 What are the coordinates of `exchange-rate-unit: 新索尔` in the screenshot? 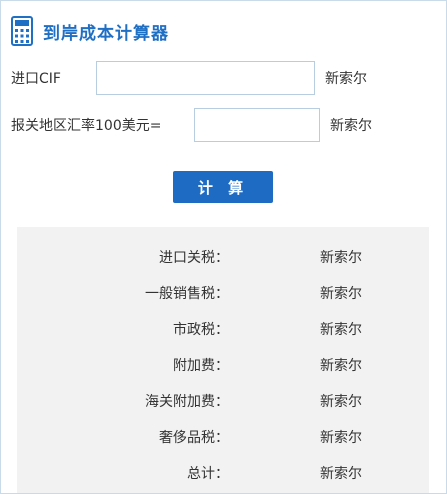 It's located at (351, 126).